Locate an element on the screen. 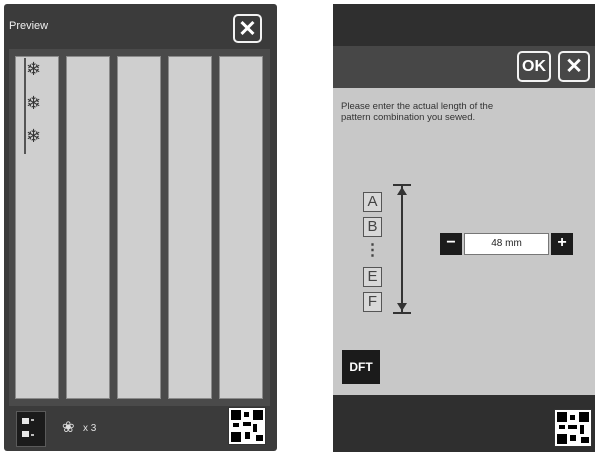 This screenshot has height=452, width=595. pattern-letter: E is located at coordinates (372, 277).